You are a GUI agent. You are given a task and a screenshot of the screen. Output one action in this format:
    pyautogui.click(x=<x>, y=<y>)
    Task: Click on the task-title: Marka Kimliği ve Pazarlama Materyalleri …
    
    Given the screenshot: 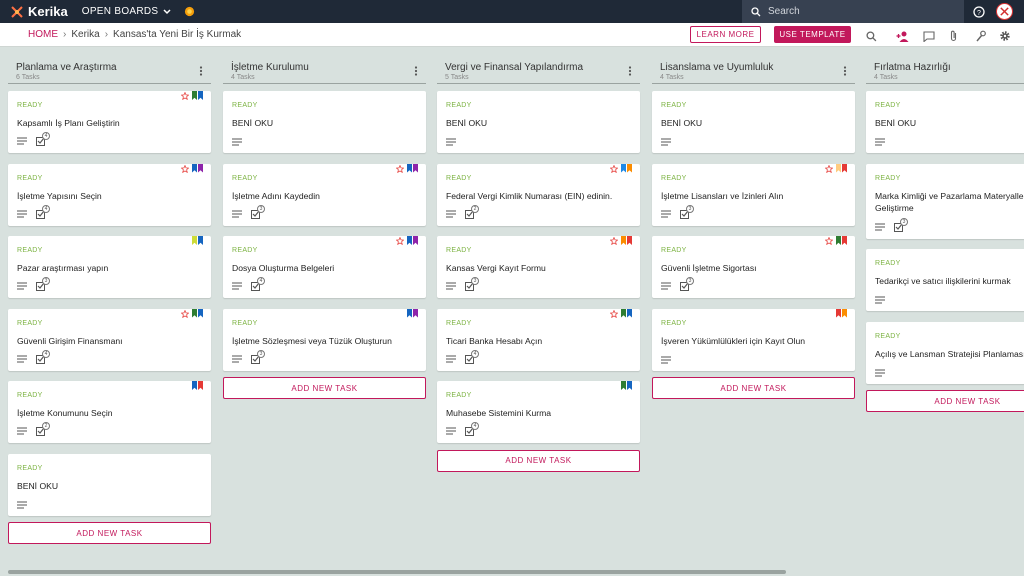 What is the action you would take?
    pyautogui.click(x=949, y=202)
    